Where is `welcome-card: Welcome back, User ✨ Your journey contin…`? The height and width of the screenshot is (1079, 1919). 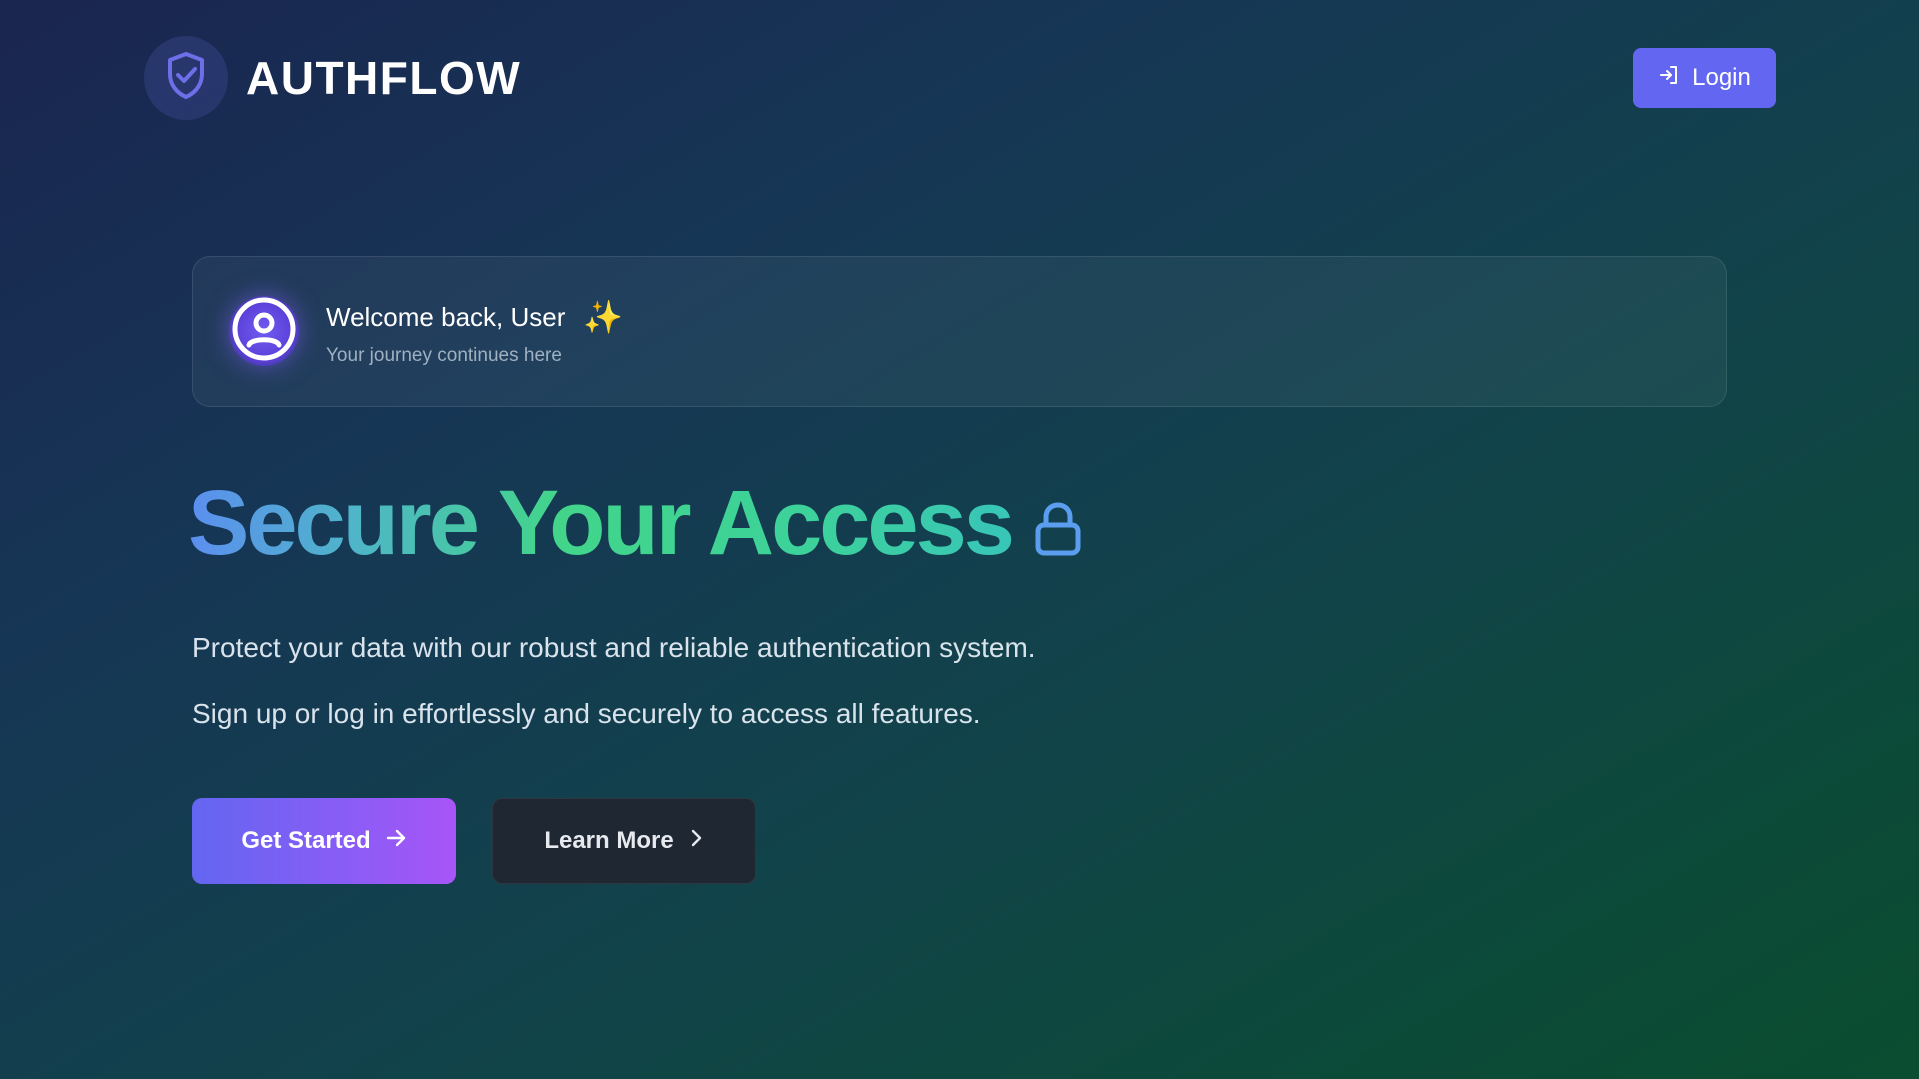
welcome-card: Welcome back, User ✨ Your journey contin… is located at coordinates (959, 331).